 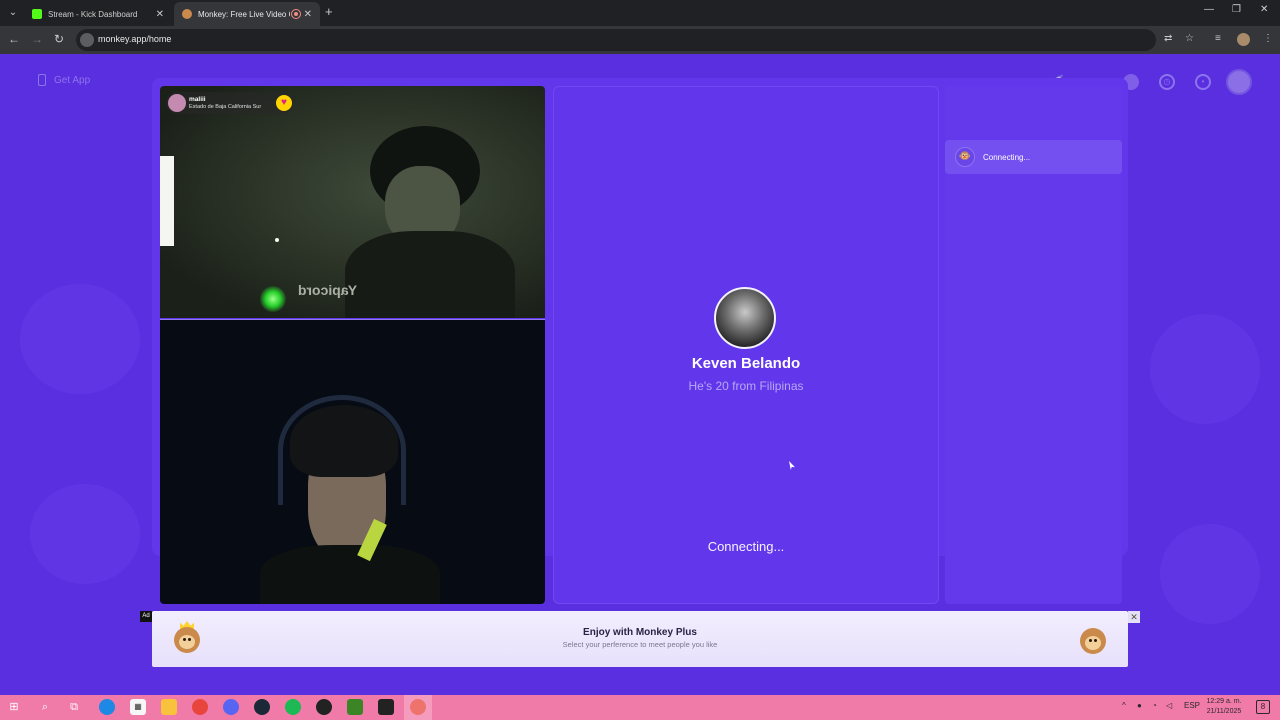 I want to click on url-text: monkey.app/home, so click(x=135, y=39).